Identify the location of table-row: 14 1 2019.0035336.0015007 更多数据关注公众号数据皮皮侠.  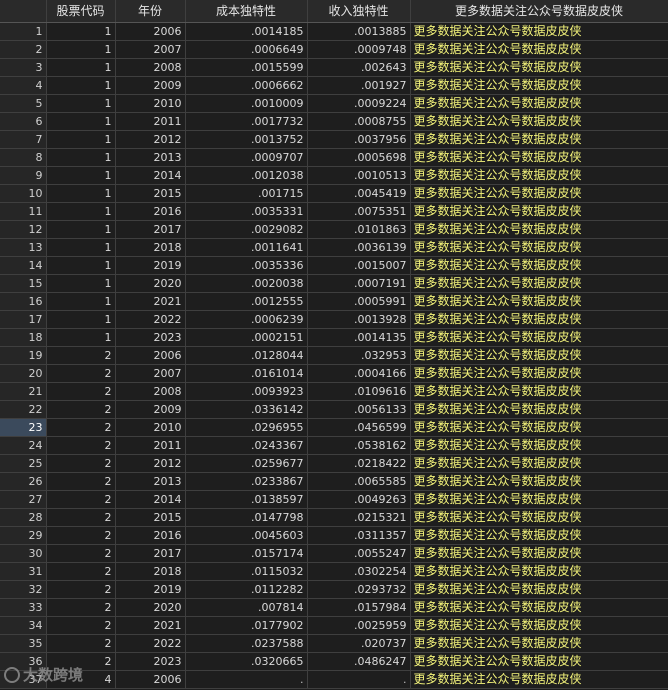
(334, 265).